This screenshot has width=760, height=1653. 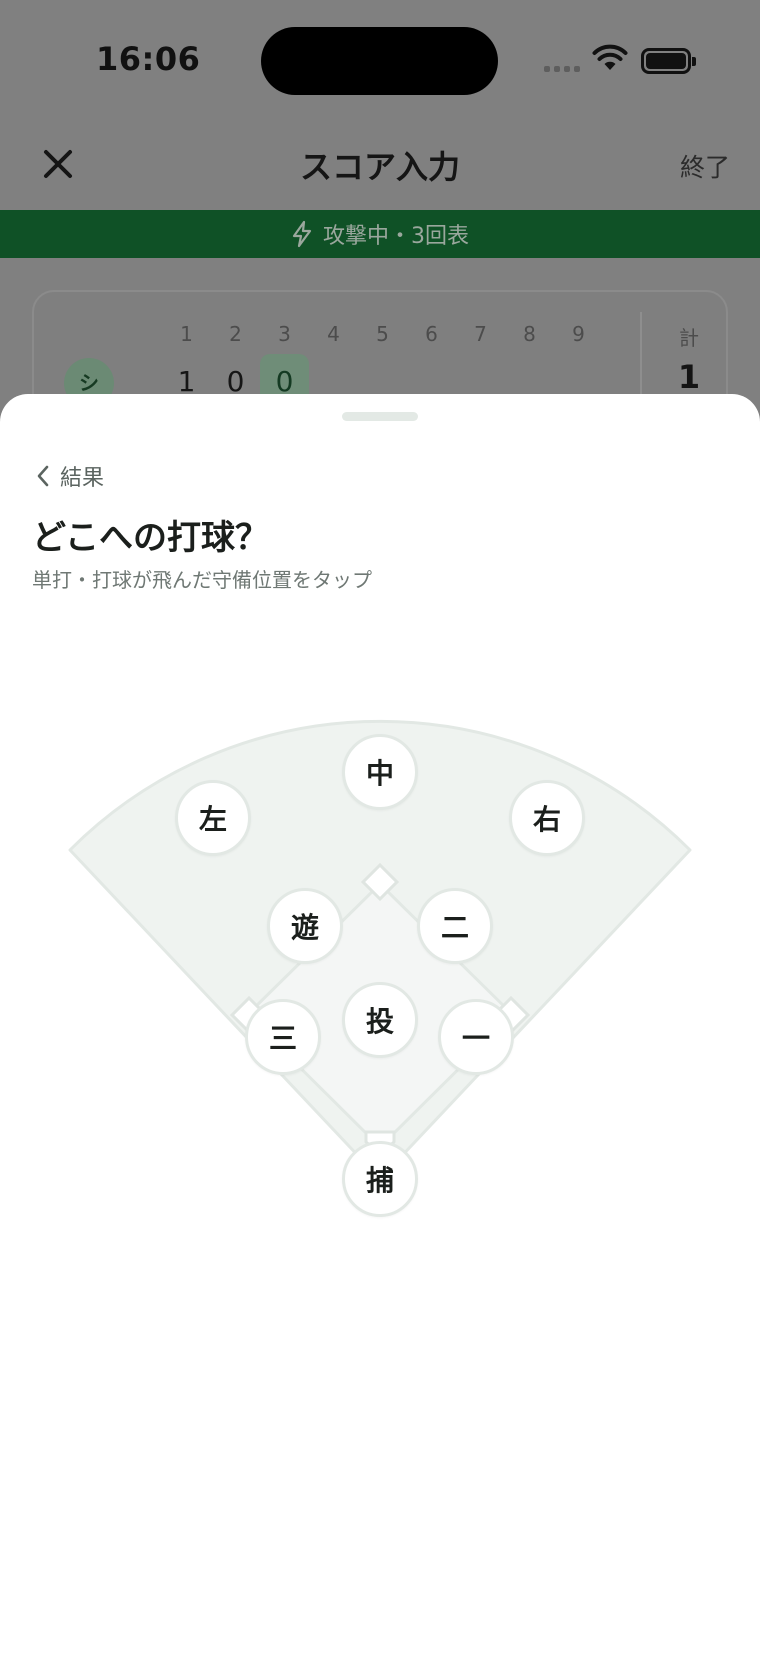 I want to click on position-center-field: 中, so click(x=380, y=772).